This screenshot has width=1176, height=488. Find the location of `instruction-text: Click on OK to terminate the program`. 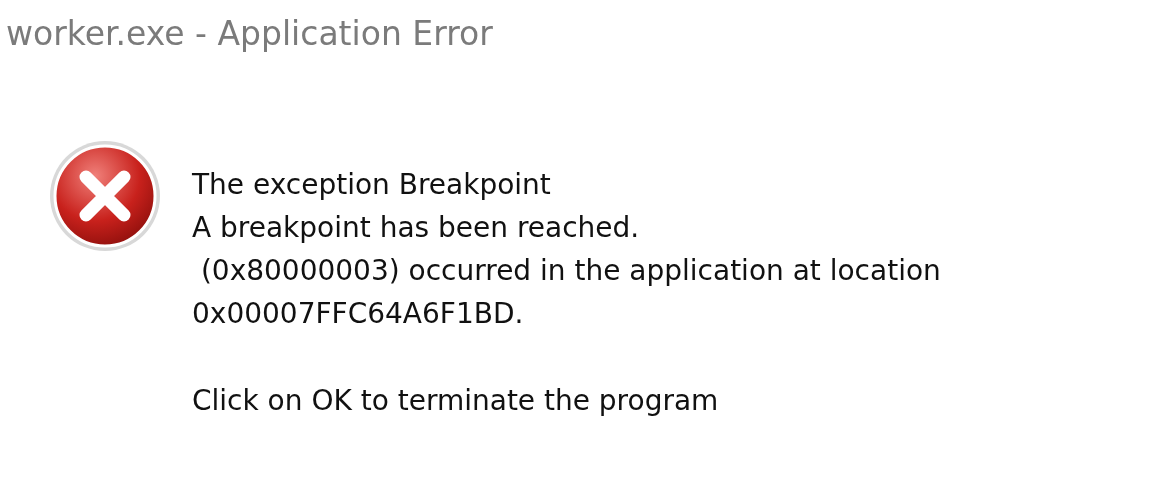

instruction-text: Click on OK to terminate the program is located at coordinates (456, 401).